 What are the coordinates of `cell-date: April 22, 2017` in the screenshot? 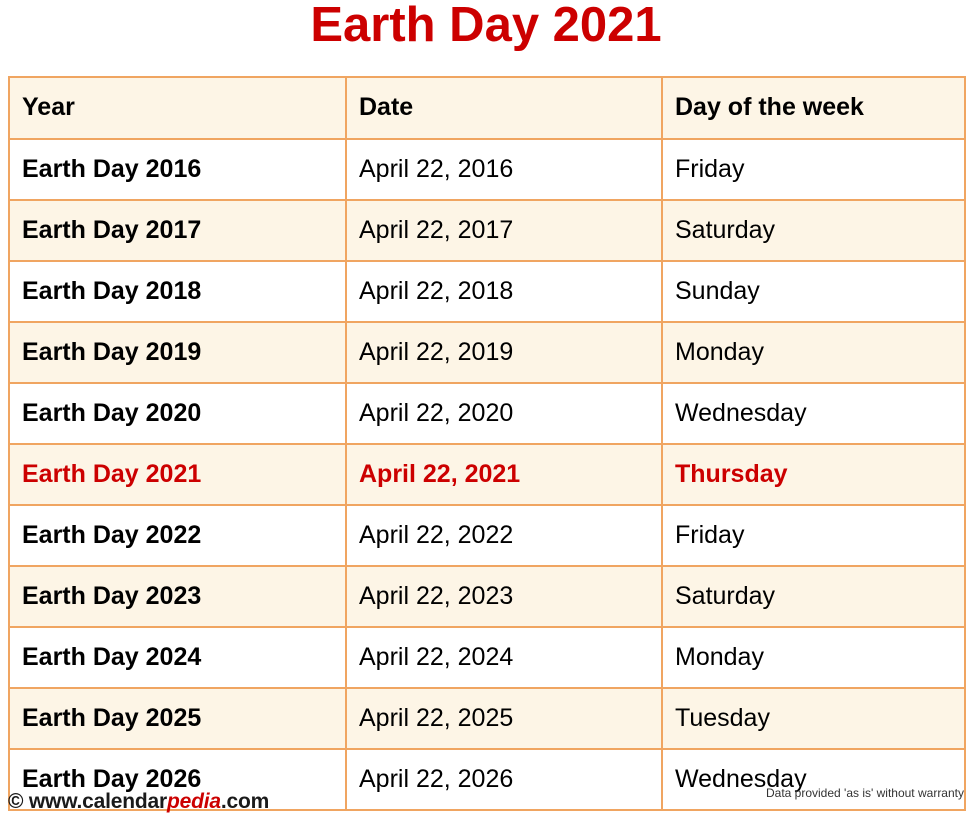 It's located at (504, 230).